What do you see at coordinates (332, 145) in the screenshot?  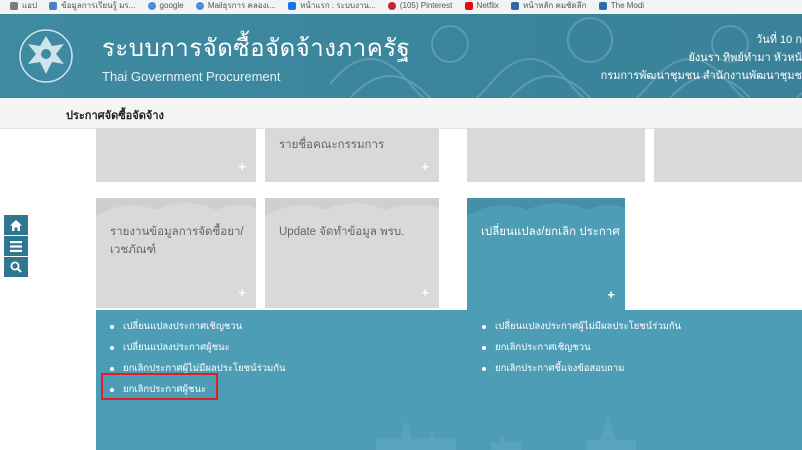 I see `tile-label: รายชื่อคณะกรรมการ` at bounding box center [332, 145].